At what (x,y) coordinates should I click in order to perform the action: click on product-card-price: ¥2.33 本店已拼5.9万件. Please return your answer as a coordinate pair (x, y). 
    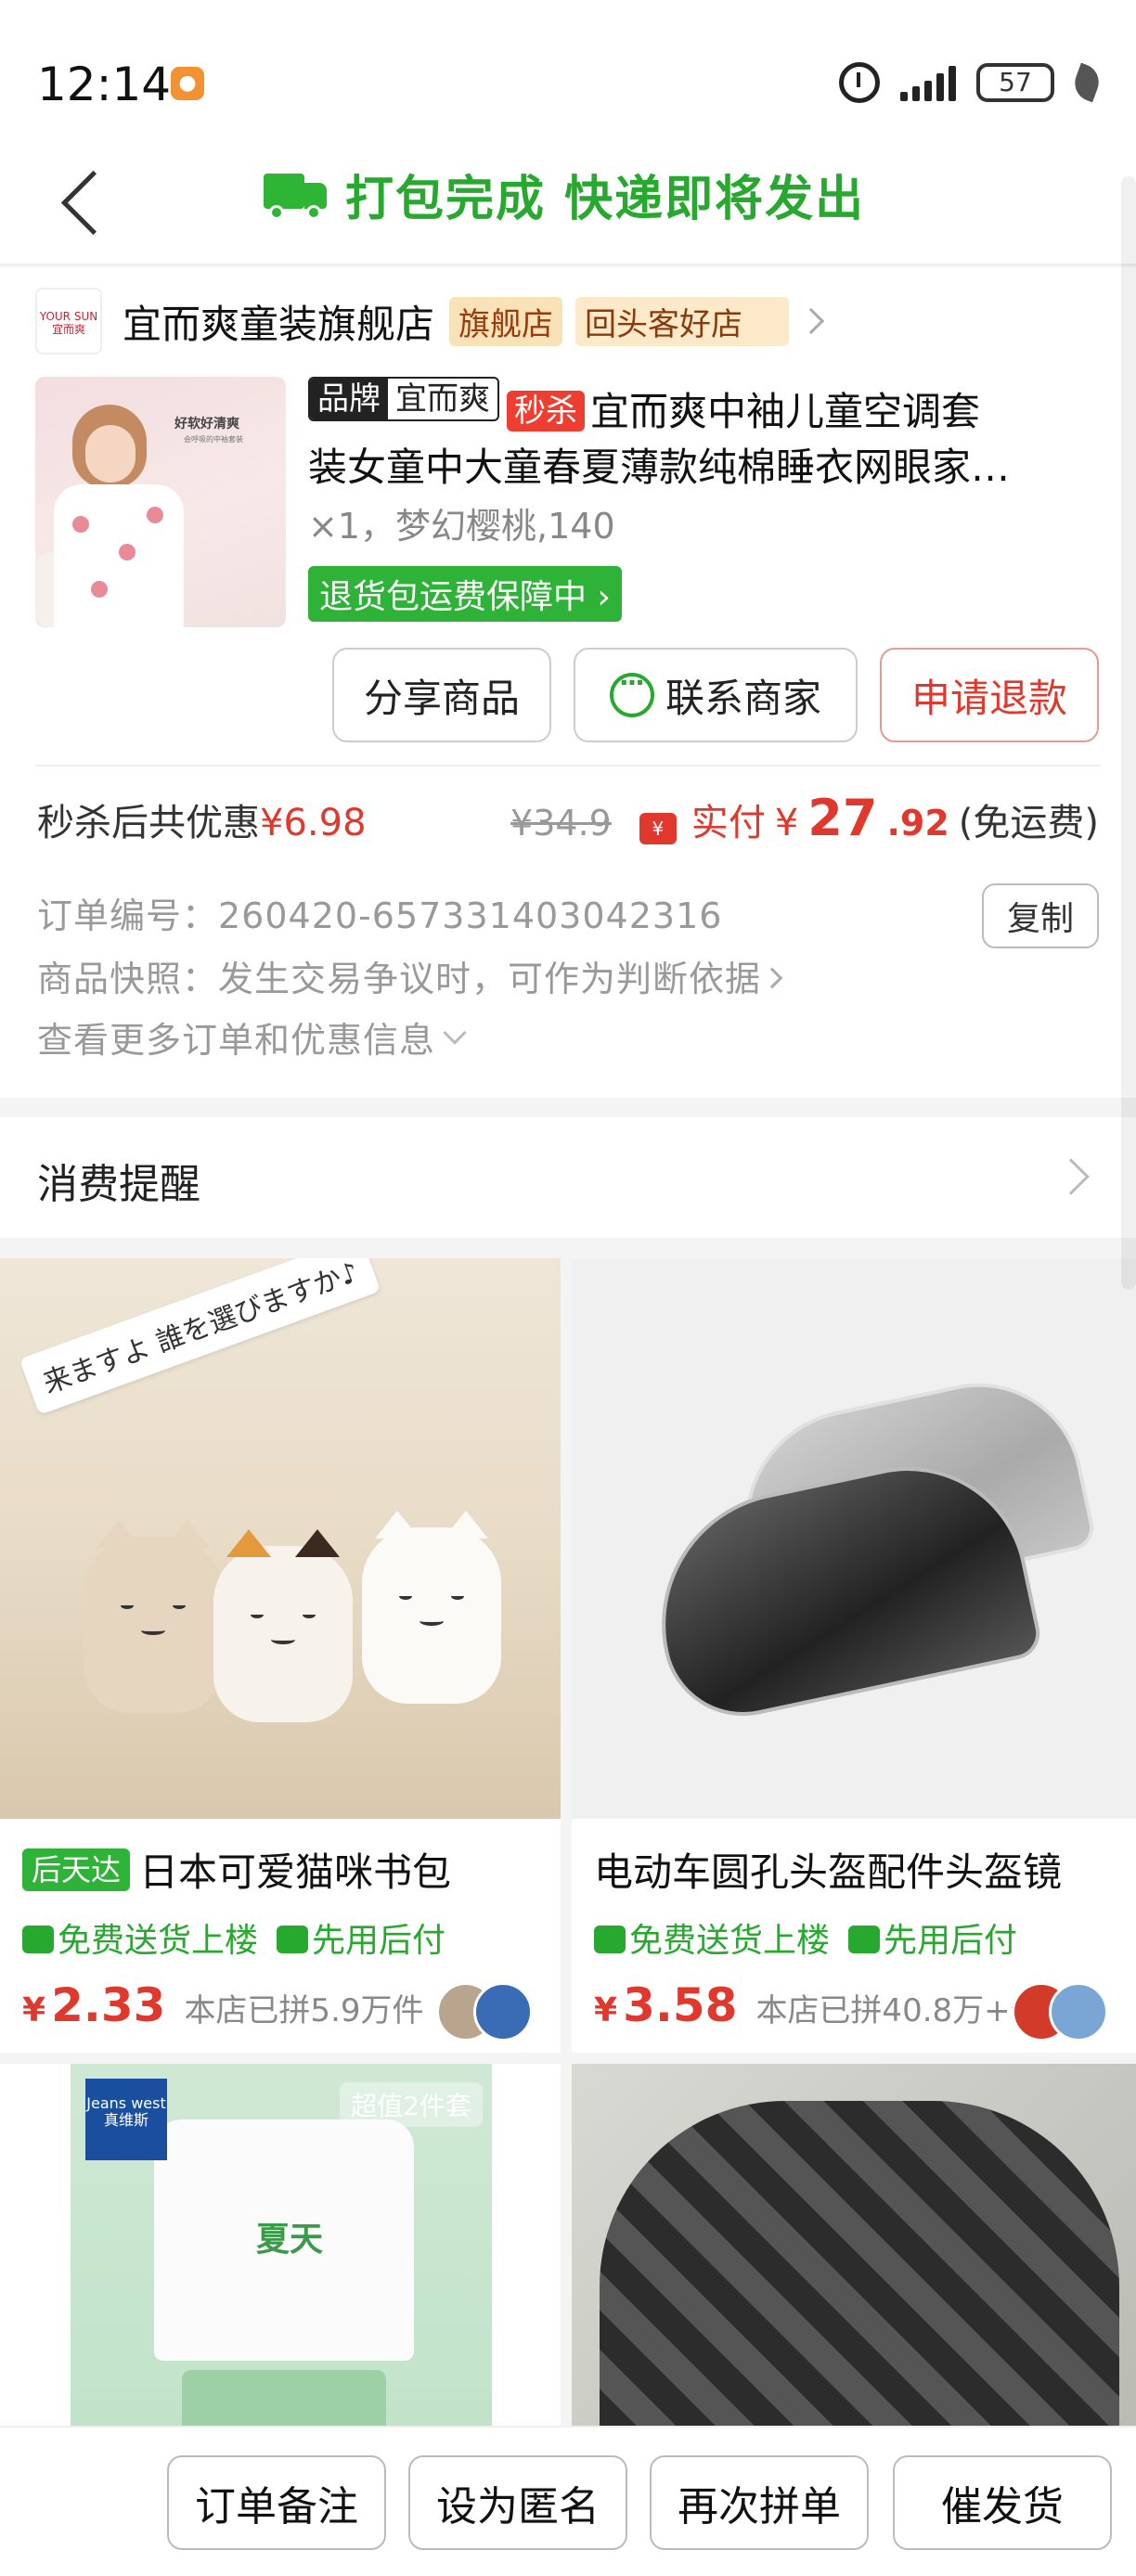
    Looking at the image, I should click on (223, 2005).